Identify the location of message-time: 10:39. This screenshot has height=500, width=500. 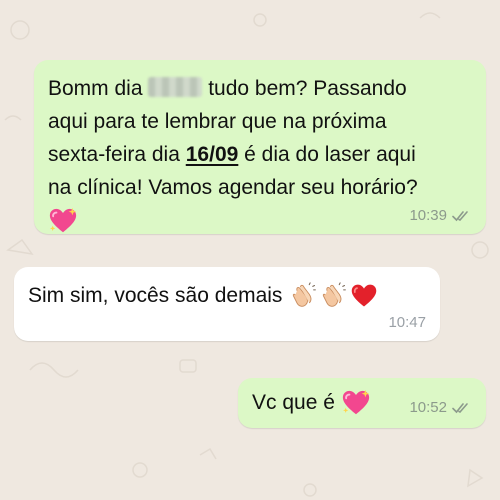
(428, 215).